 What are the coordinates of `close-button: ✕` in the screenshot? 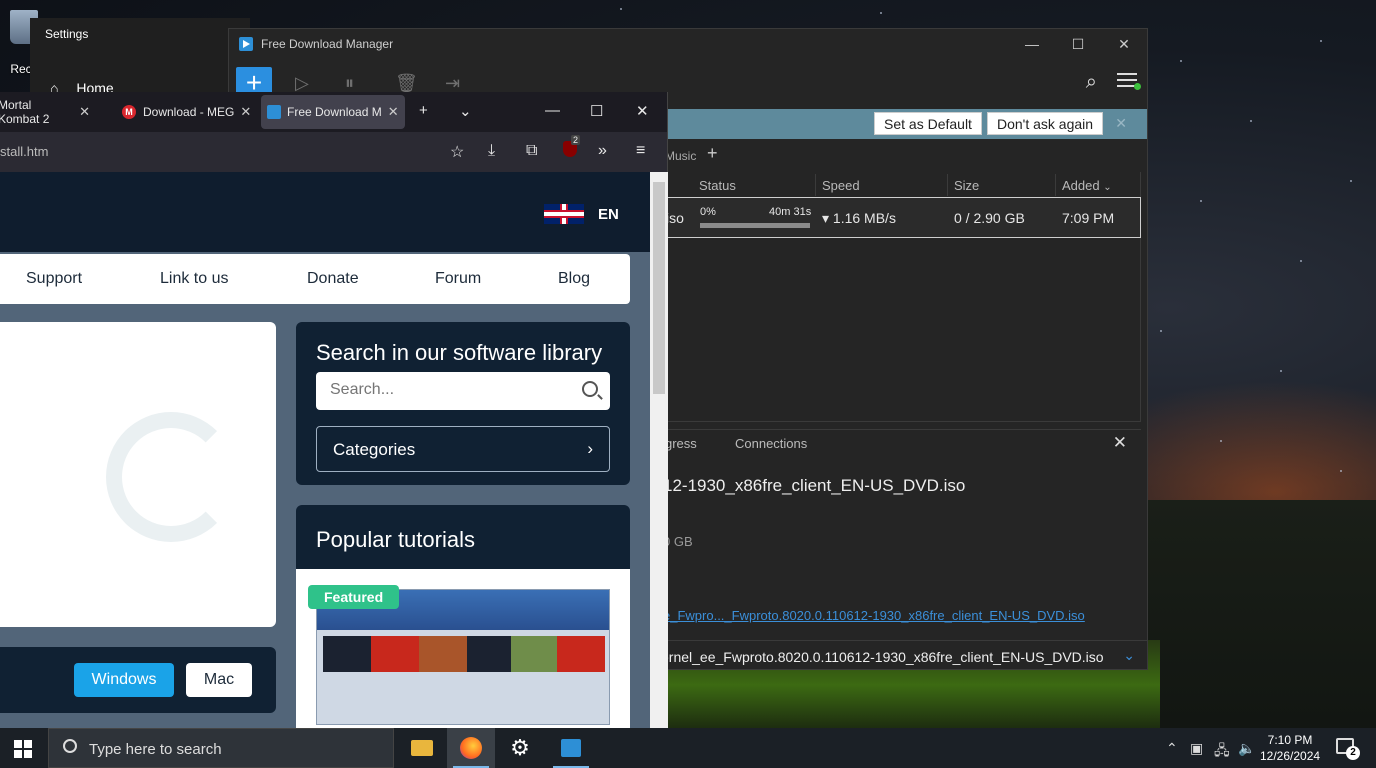 It's located at (1124, 44).